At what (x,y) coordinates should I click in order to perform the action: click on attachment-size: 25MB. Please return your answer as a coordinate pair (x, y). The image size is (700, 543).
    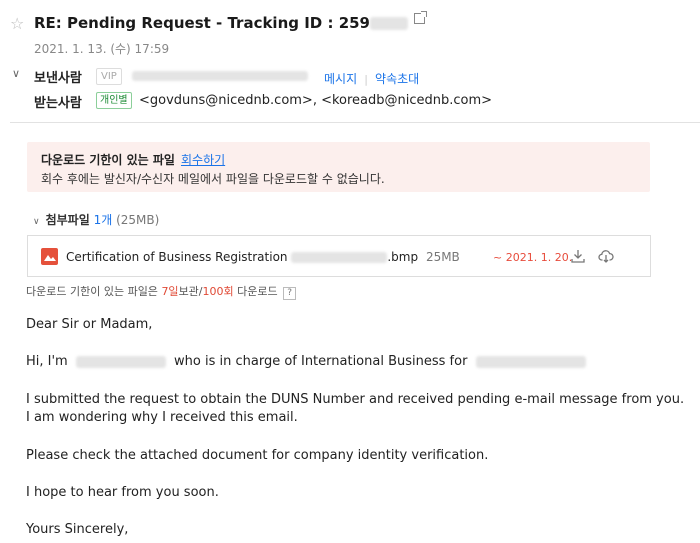
    Looking at the image, I should click on (442, 257).